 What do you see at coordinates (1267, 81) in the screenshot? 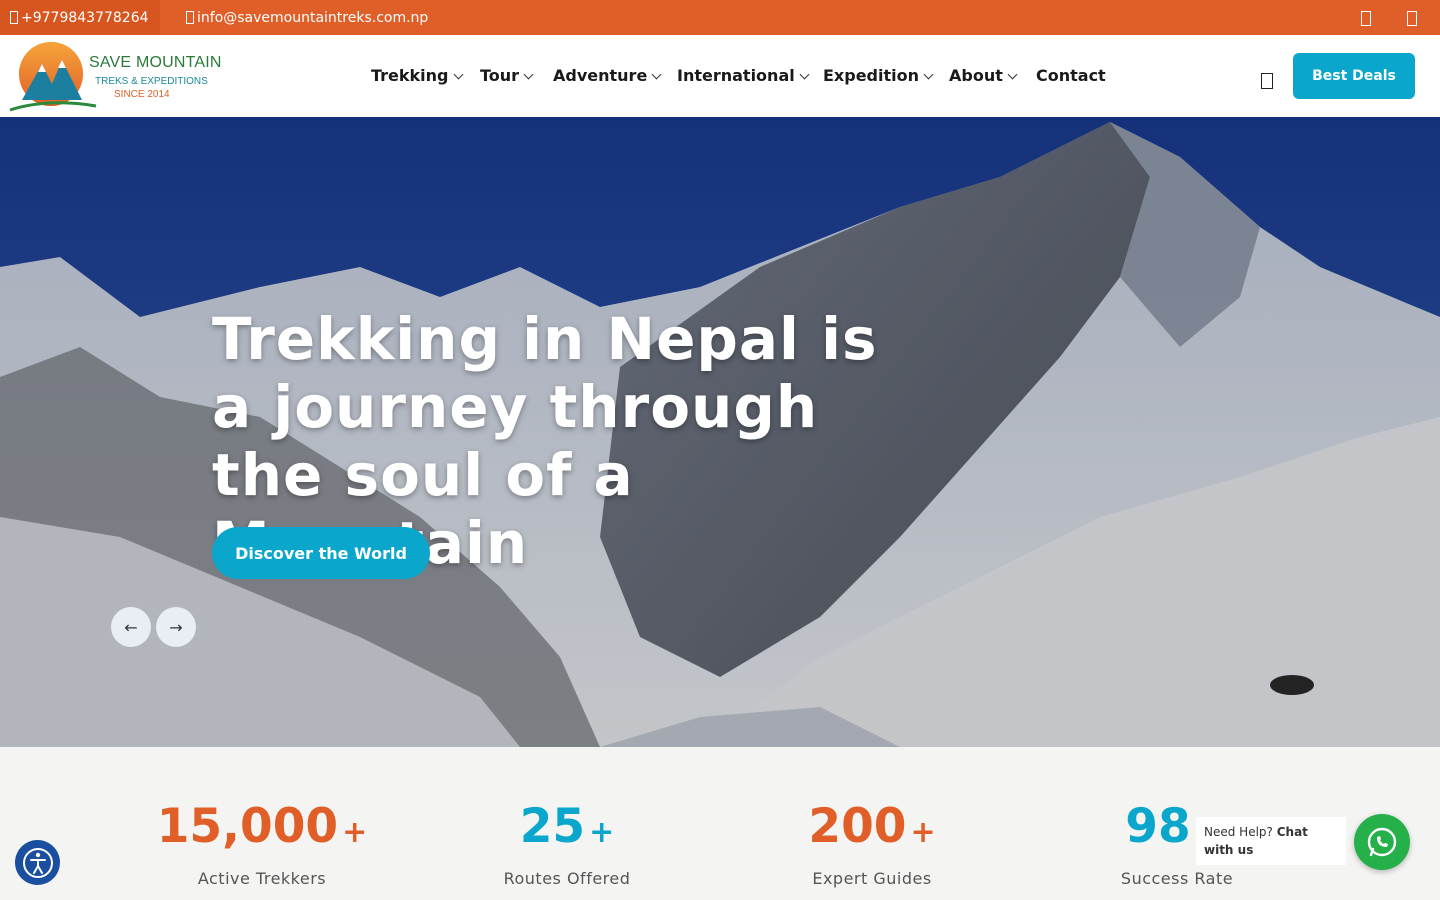
I see `search-icon` at bounding box center [1267, 81].